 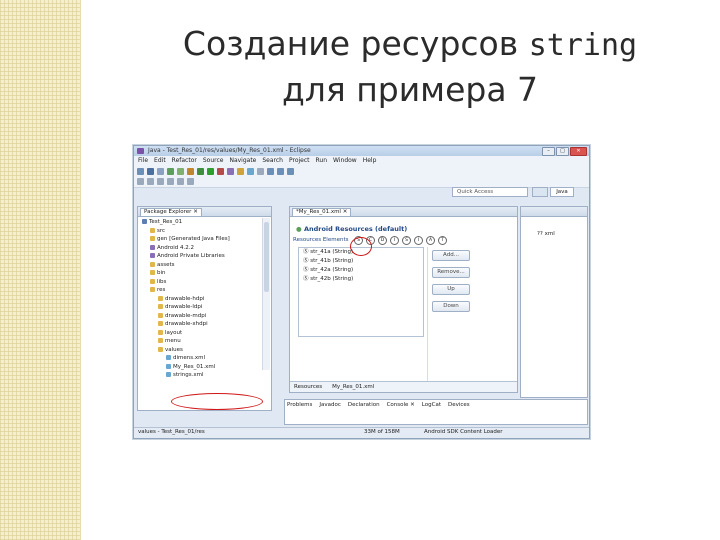 I want to click on minimize-button: –, so click(x=548, y=151).